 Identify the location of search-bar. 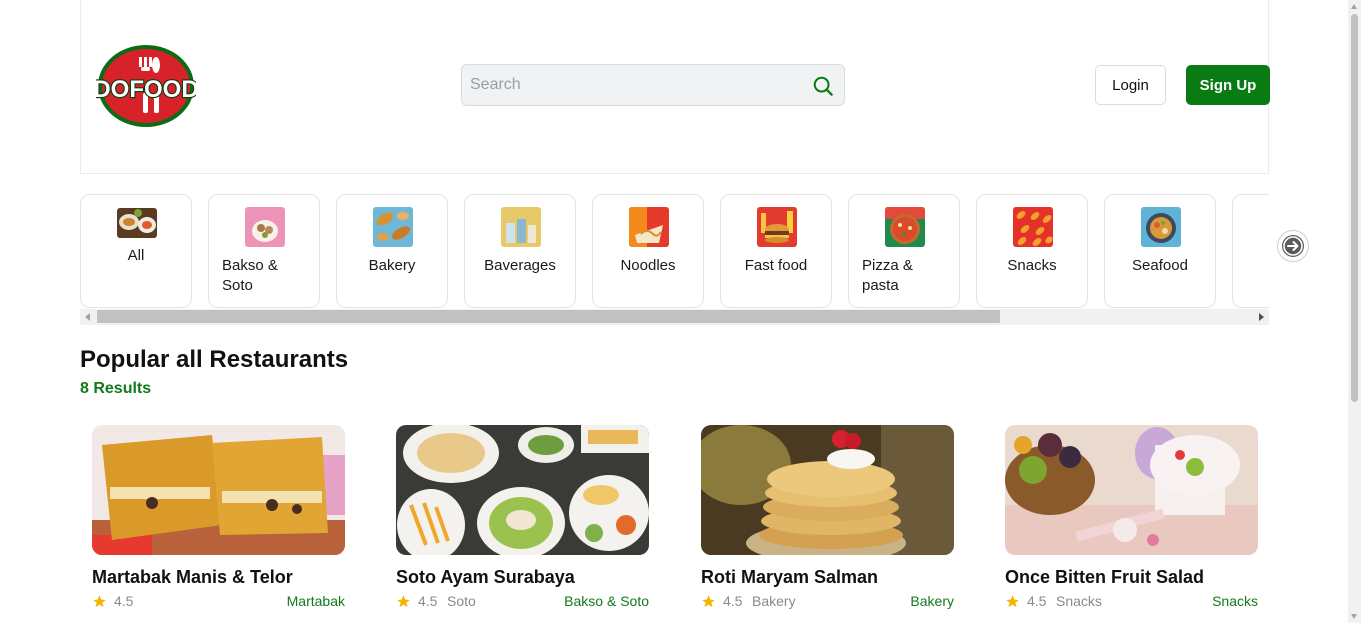
(653, 85).